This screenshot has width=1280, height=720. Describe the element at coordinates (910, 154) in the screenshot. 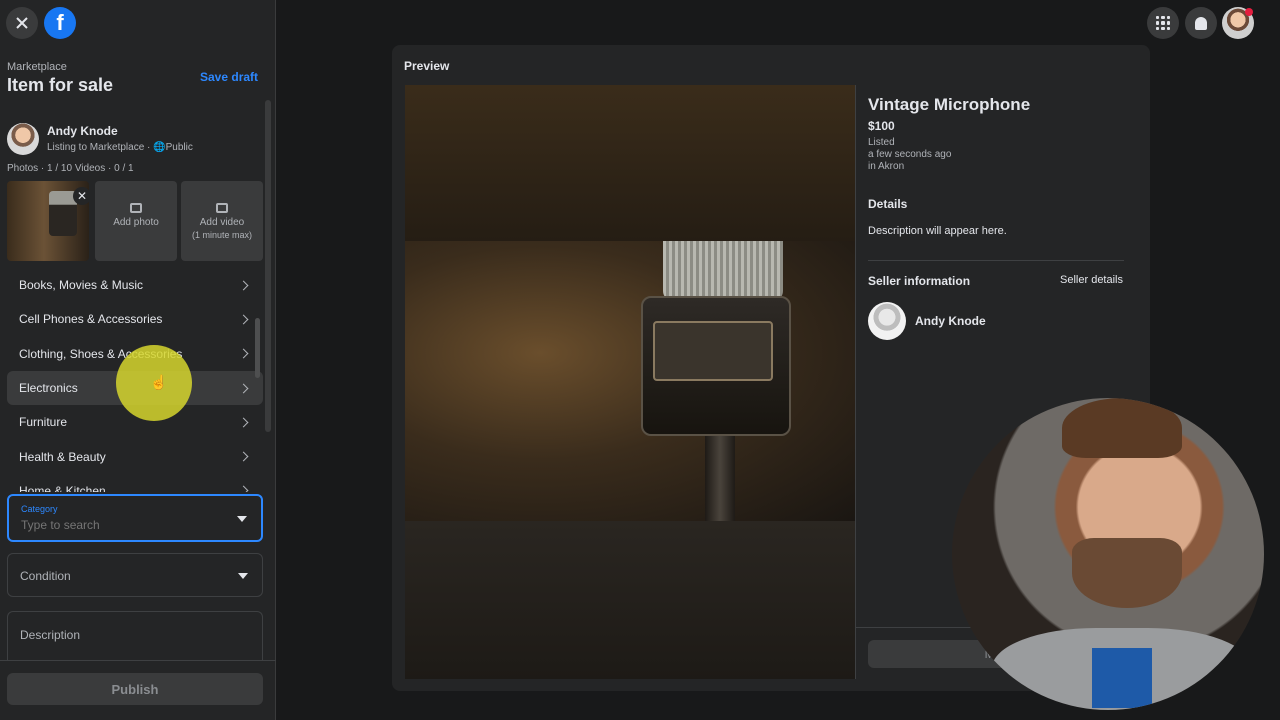

I see `listed-time: a few seconds ago` at that location.